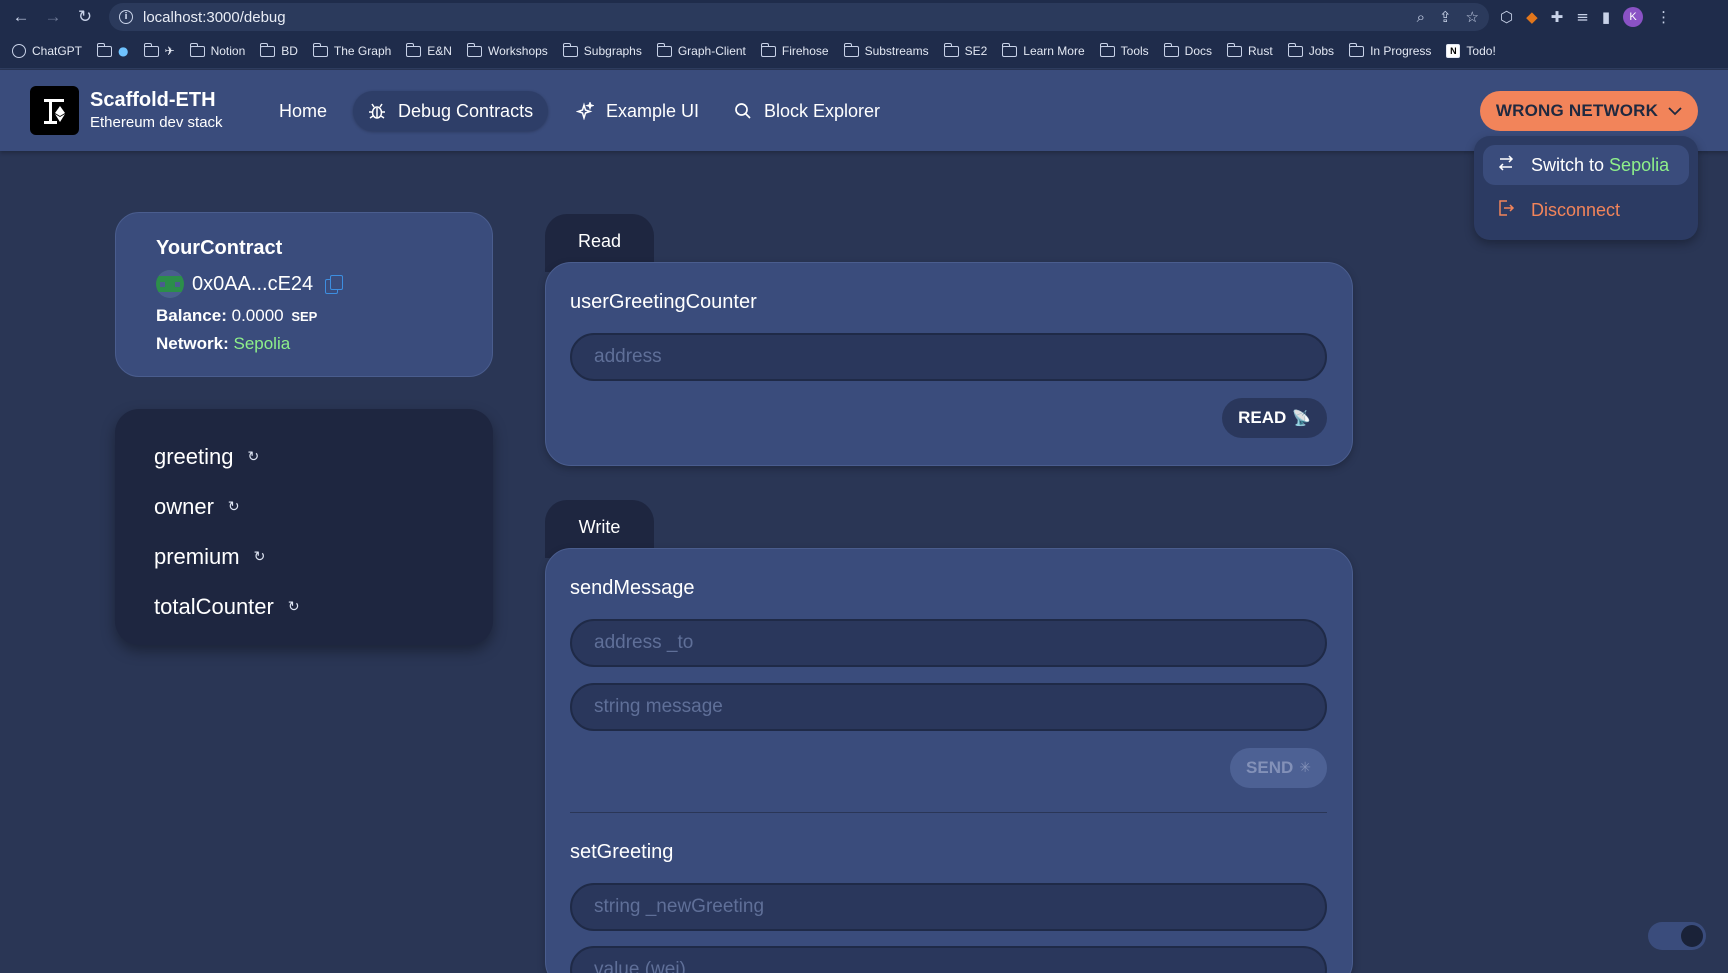 The height and width of the screenshot is (973, 1728). I want to click on profile-avatar: K, so click(1633, 17).